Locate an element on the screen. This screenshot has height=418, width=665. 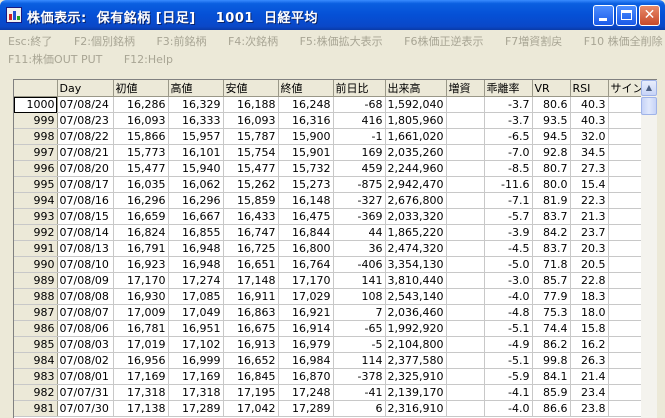
table-cell: 92.8 is located at coordinates (551, 152).